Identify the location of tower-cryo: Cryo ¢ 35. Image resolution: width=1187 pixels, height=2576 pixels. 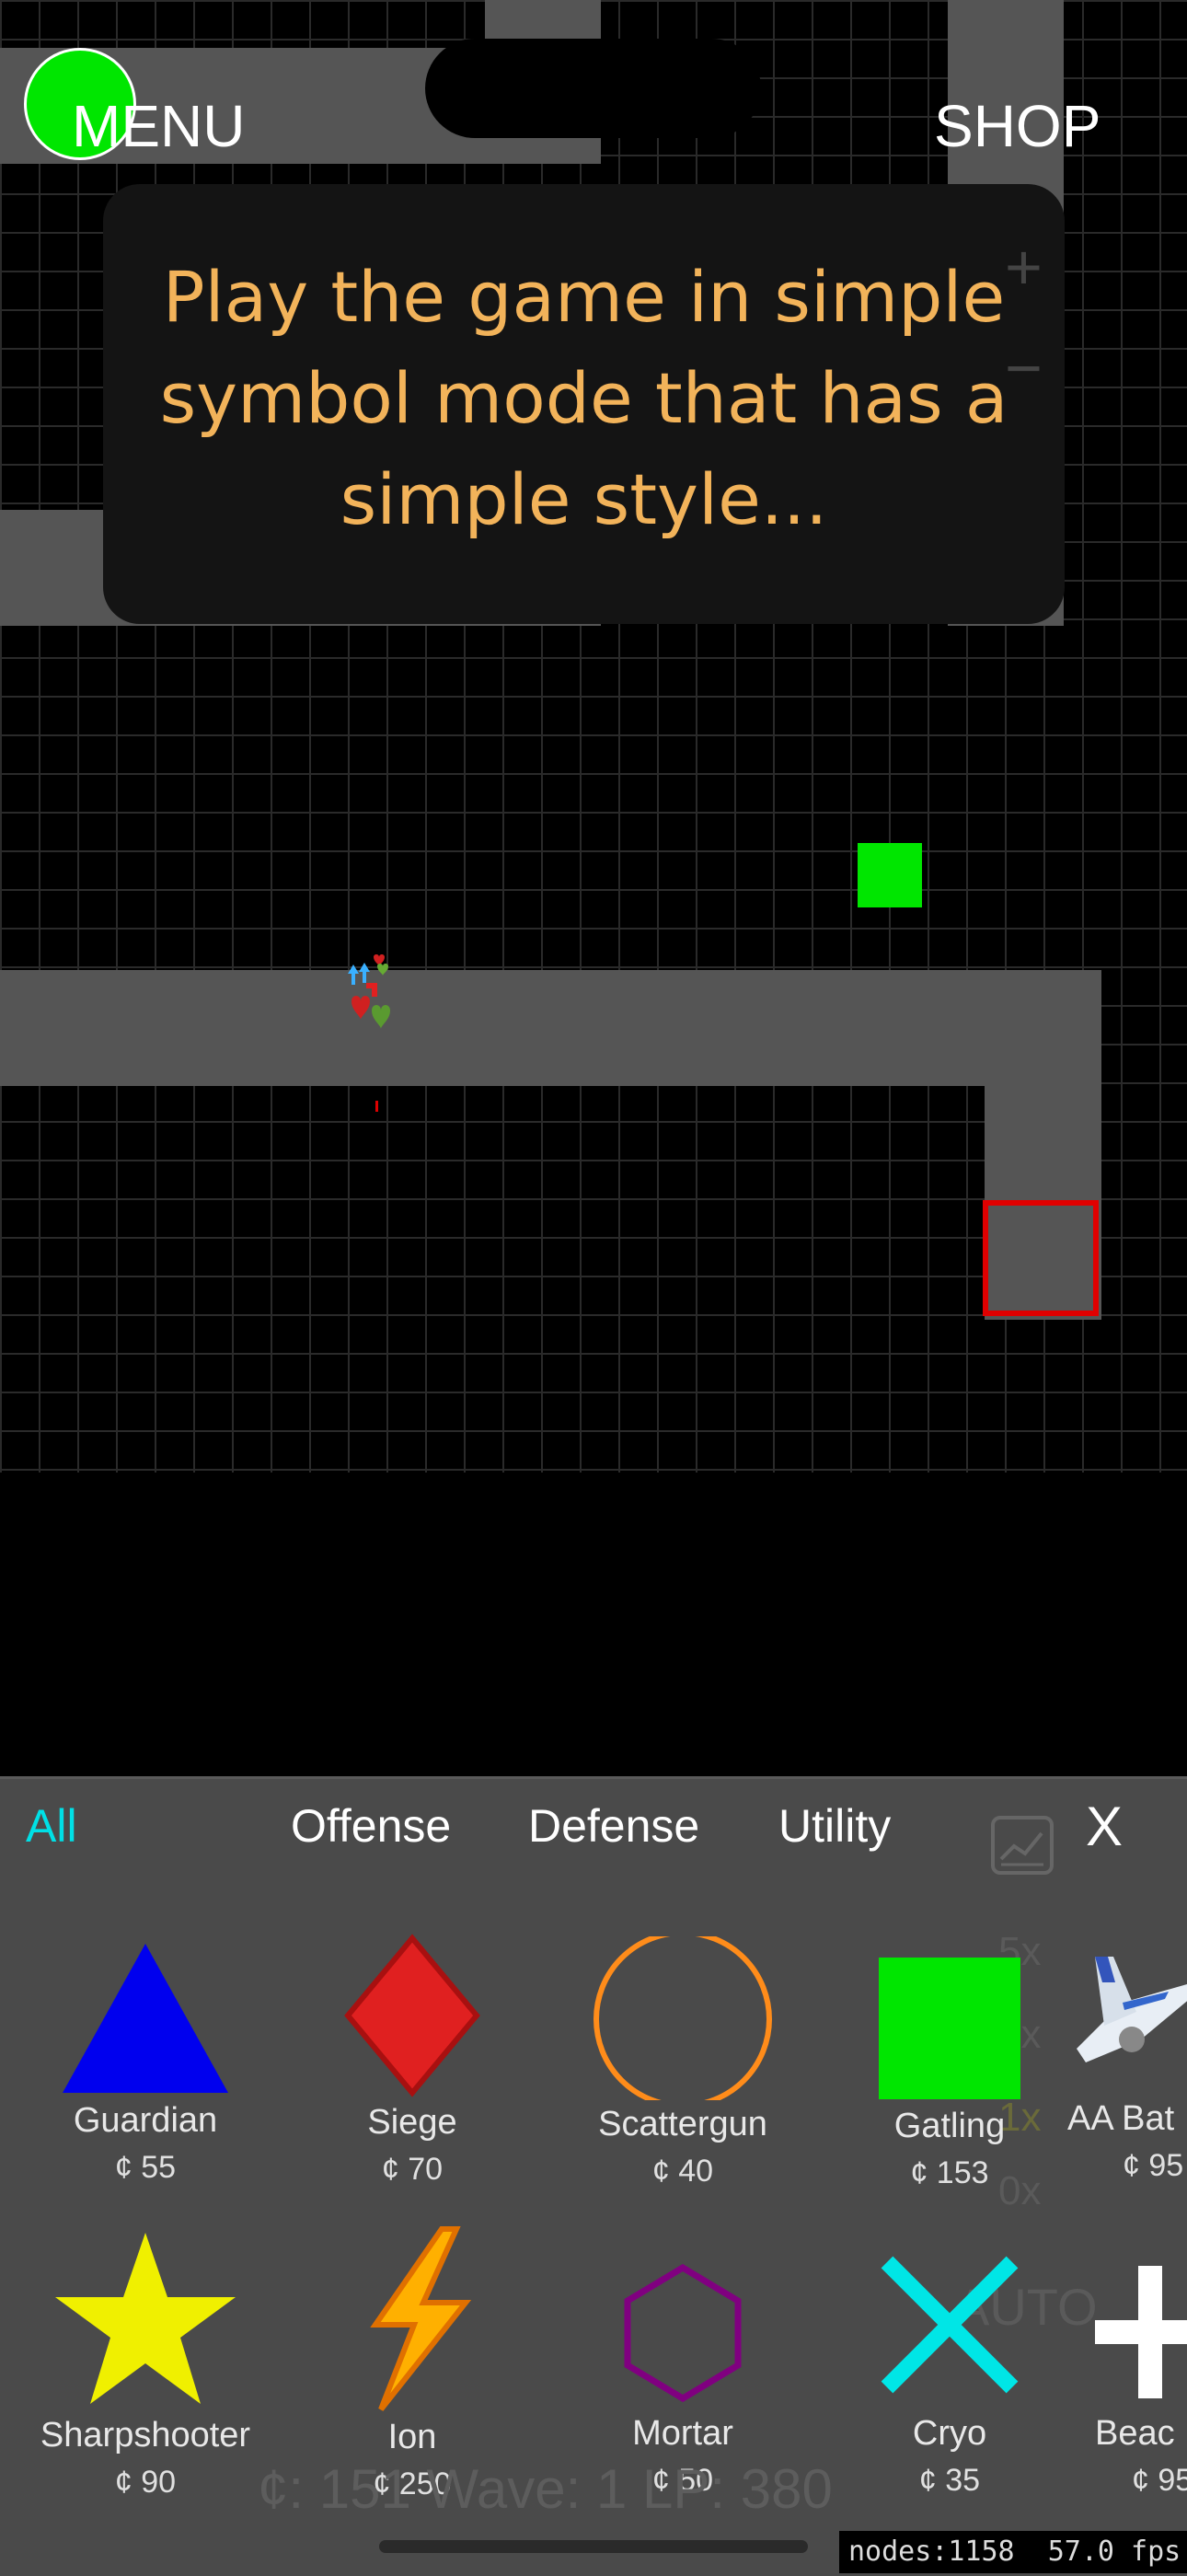
(949, 2375).